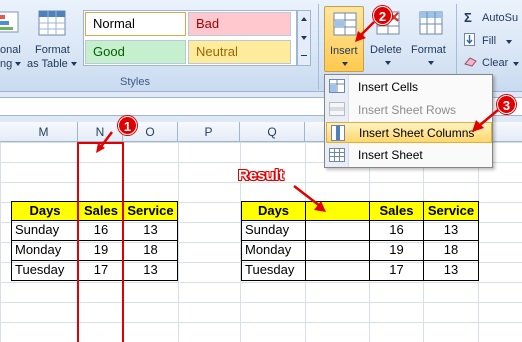 This screenshot has width=522, height=342. I want to click on table-header-sales: Sales, so click(101, 211).